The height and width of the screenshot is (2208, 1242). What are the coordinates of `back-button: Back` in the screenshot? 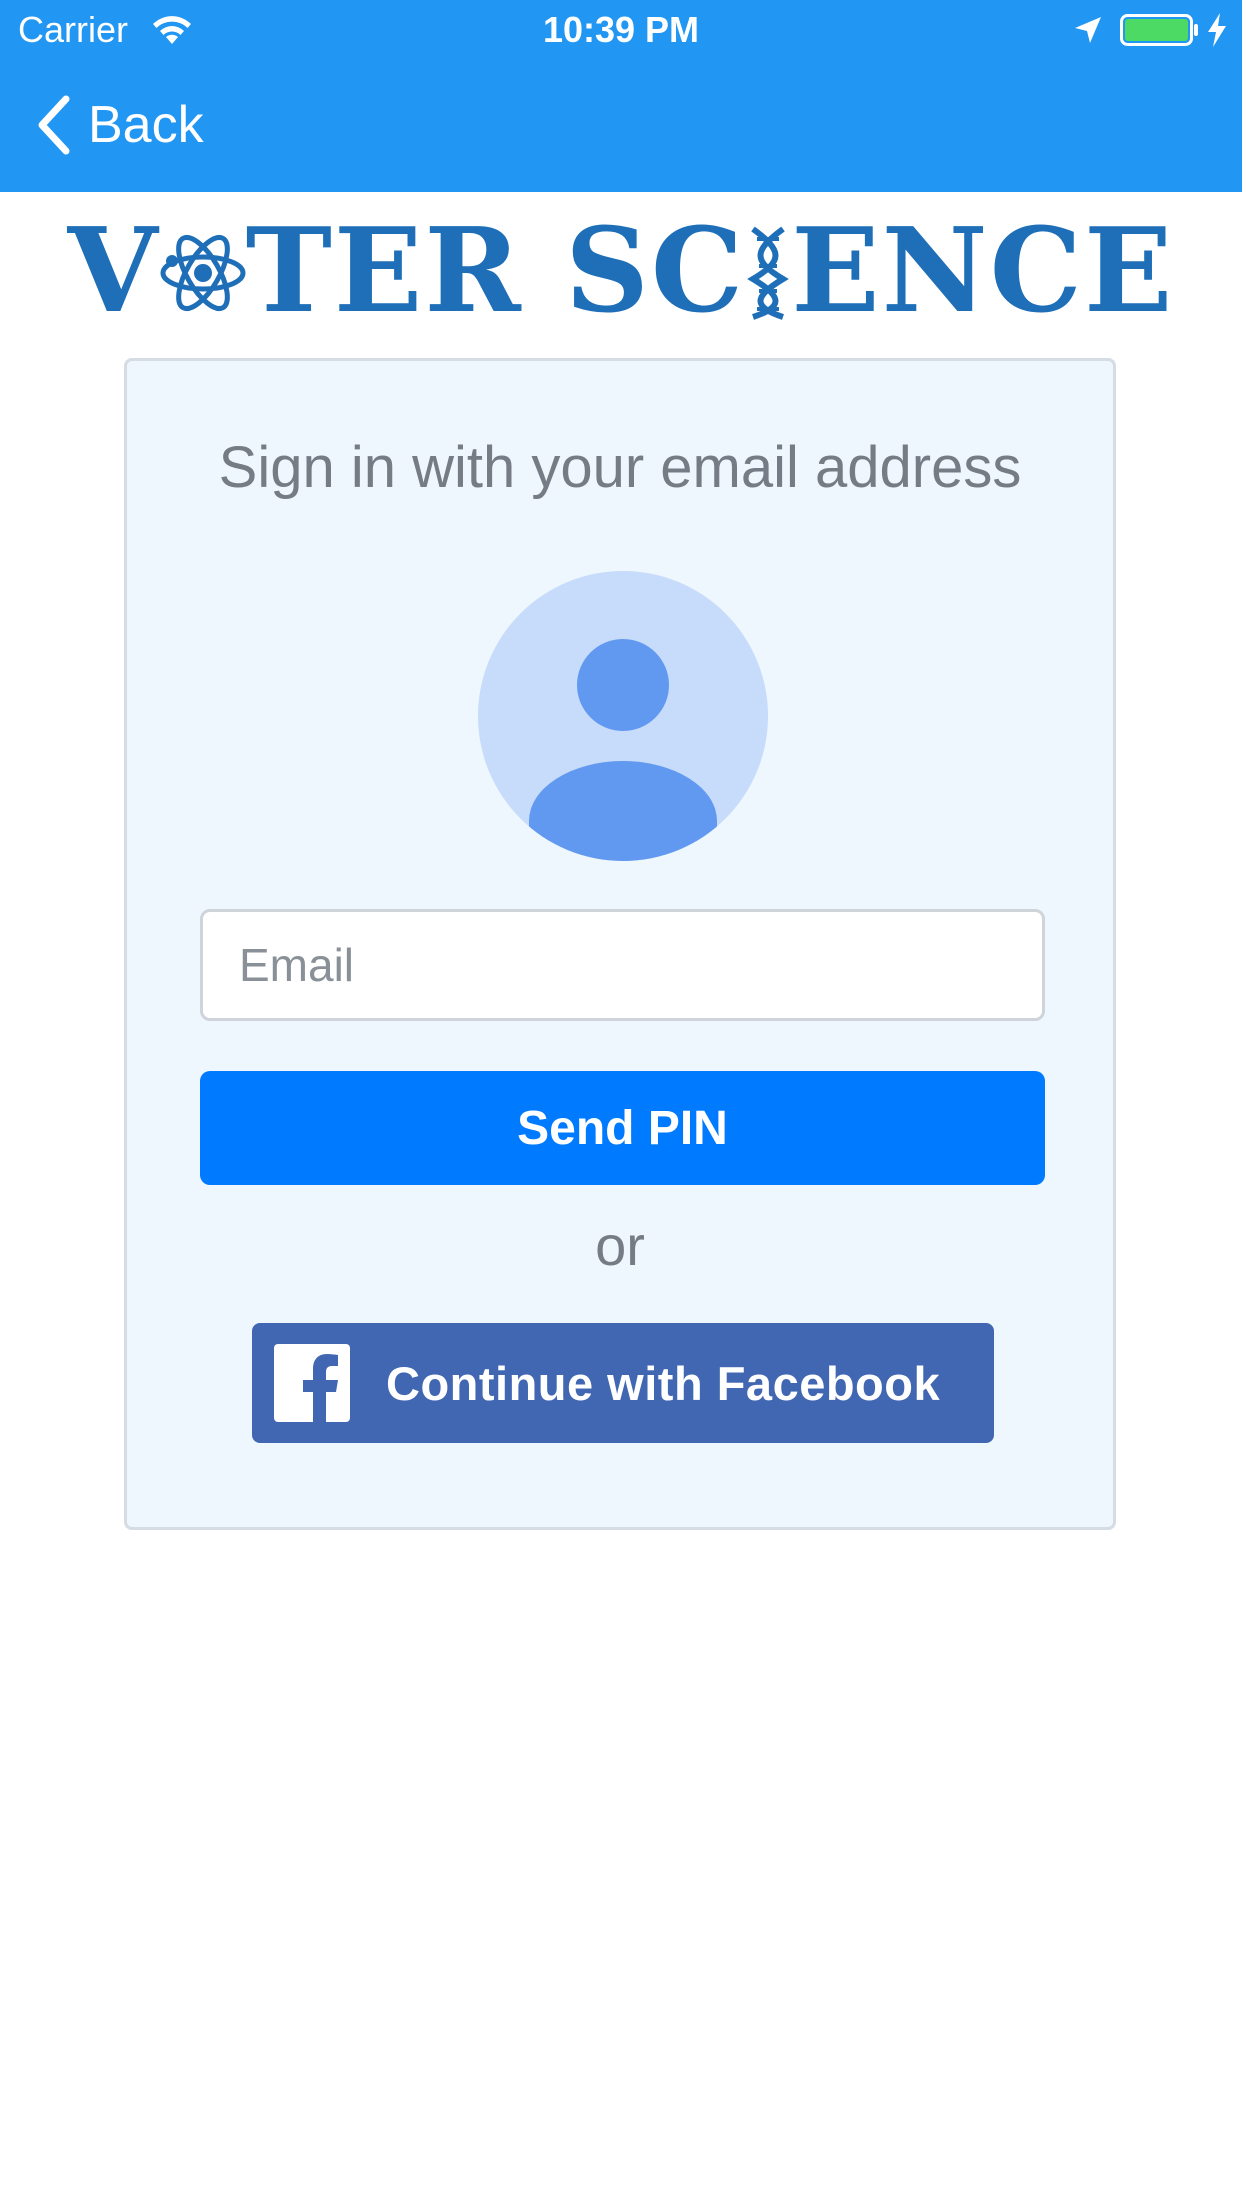 It's located at (119, 125).